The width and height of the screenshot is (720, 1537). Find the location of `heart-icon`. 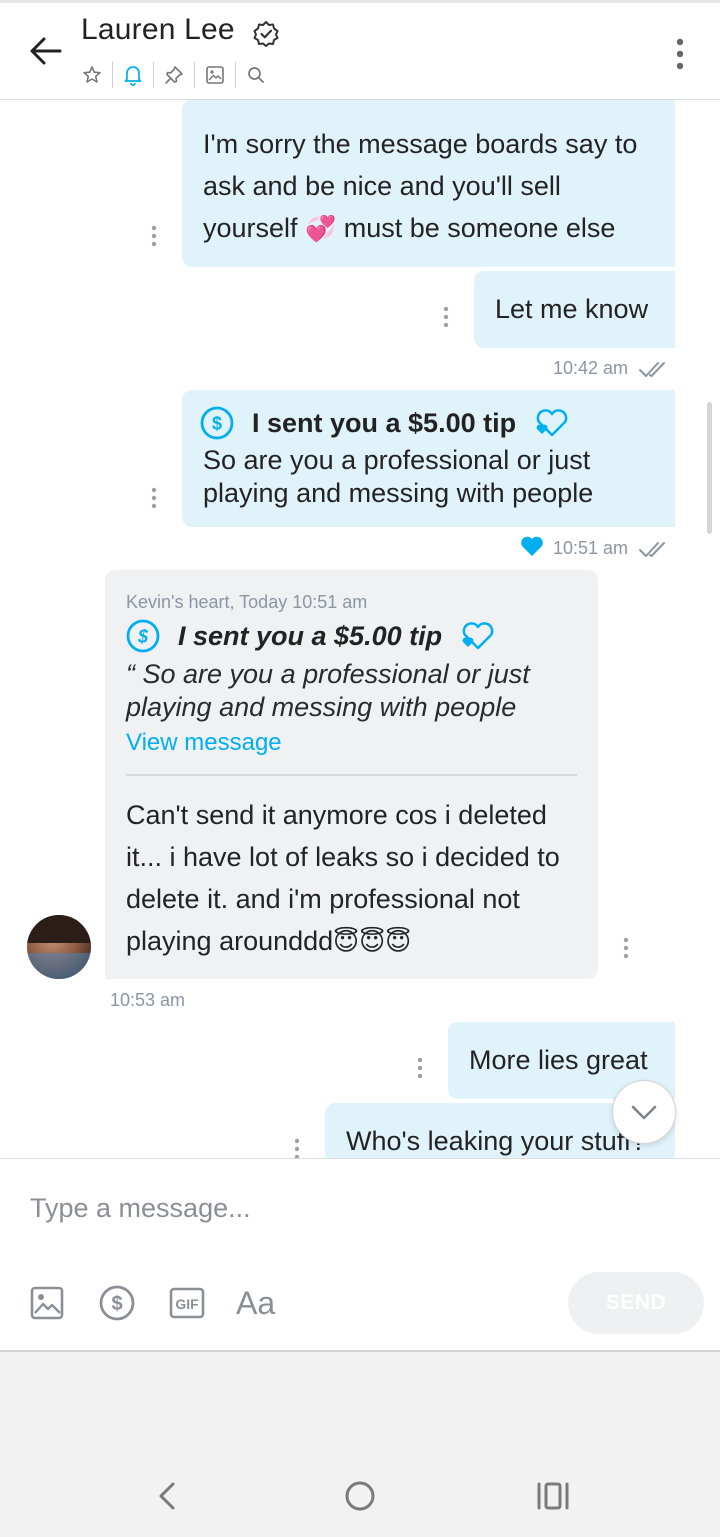

heart-icon is located at coordinates (532, 546).